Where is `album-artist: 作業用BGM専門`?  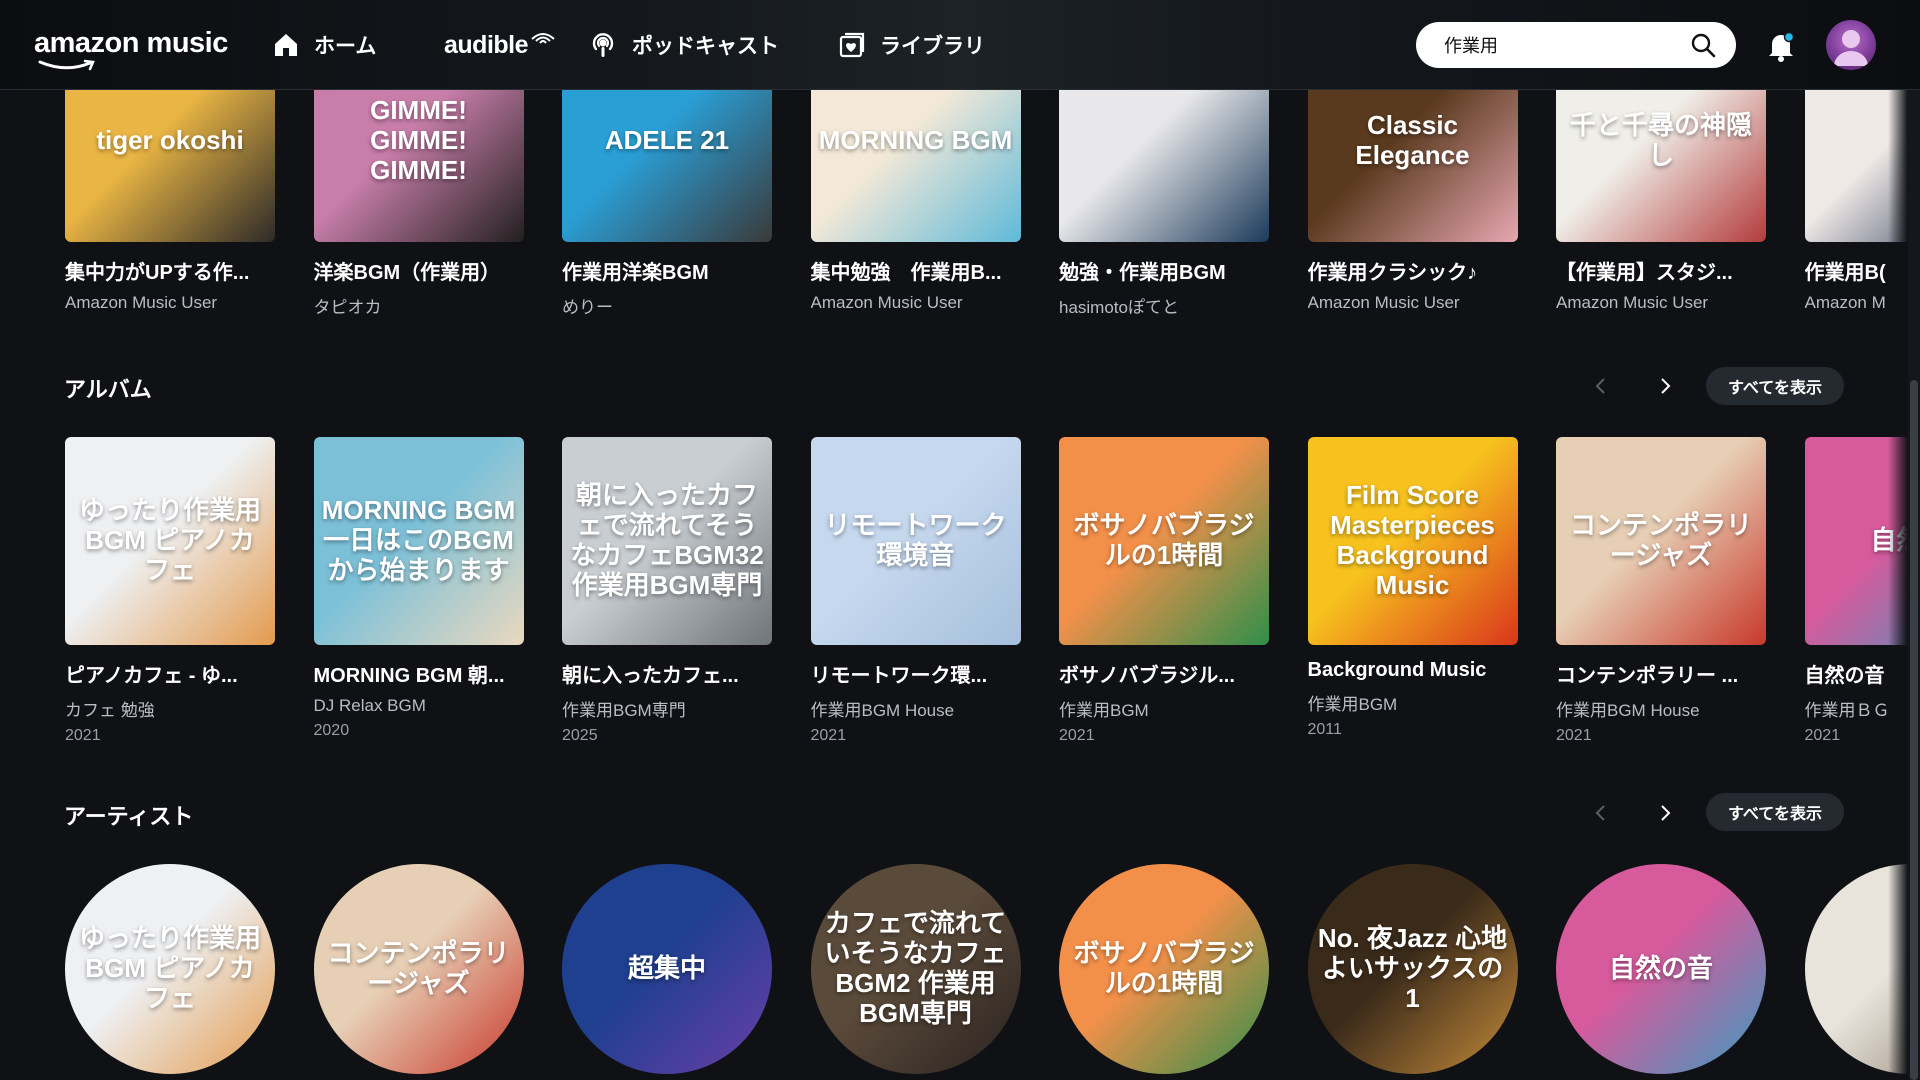 album-artist: 作業用BGM専門 is located at coordinates (667, 708).